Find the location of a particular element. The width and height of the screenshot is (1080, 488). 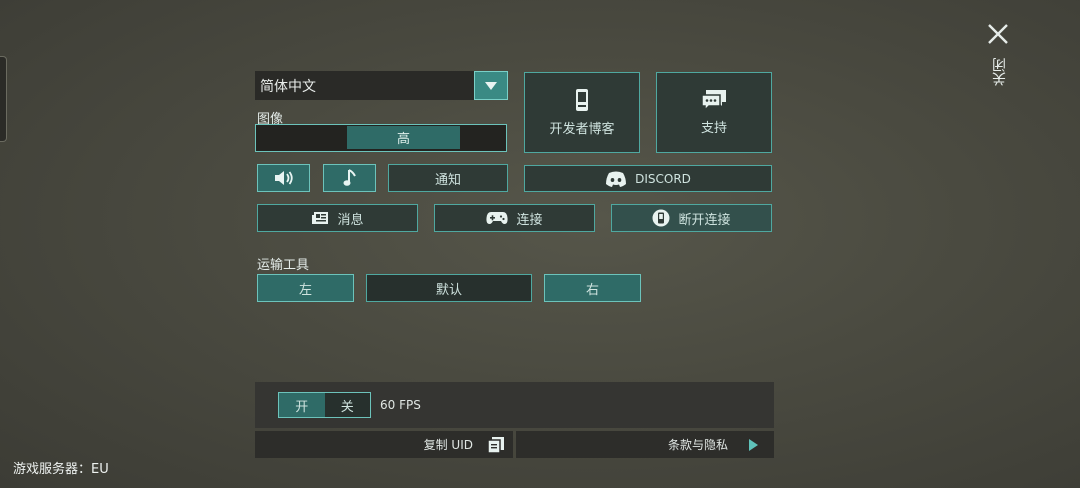

support-button: 支持 is located at coordinates (714, 112).